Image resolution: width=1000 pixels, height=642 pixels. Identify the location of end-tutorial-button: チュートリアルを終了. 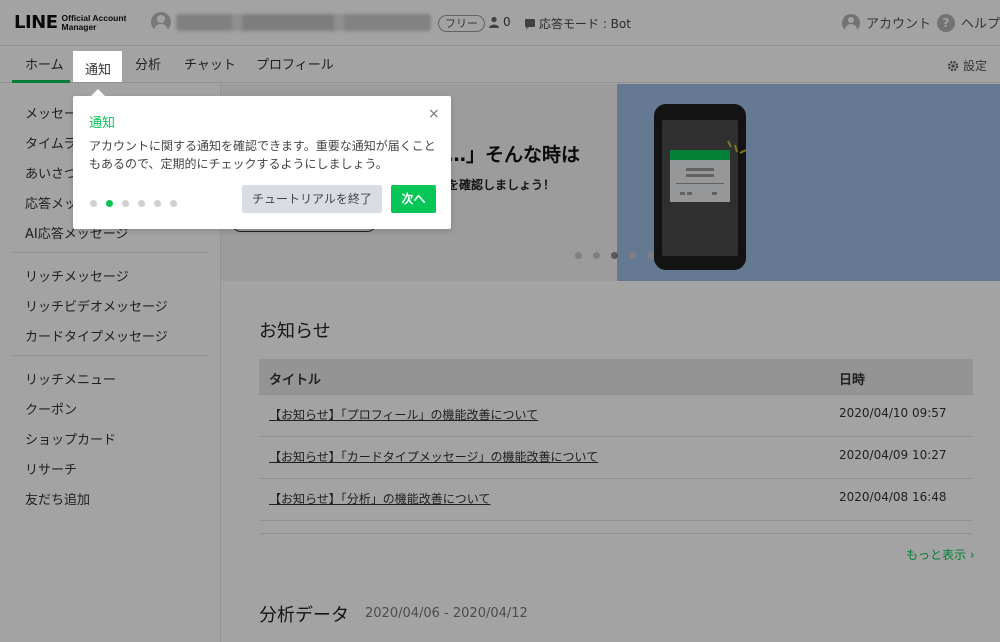
(312, 199).